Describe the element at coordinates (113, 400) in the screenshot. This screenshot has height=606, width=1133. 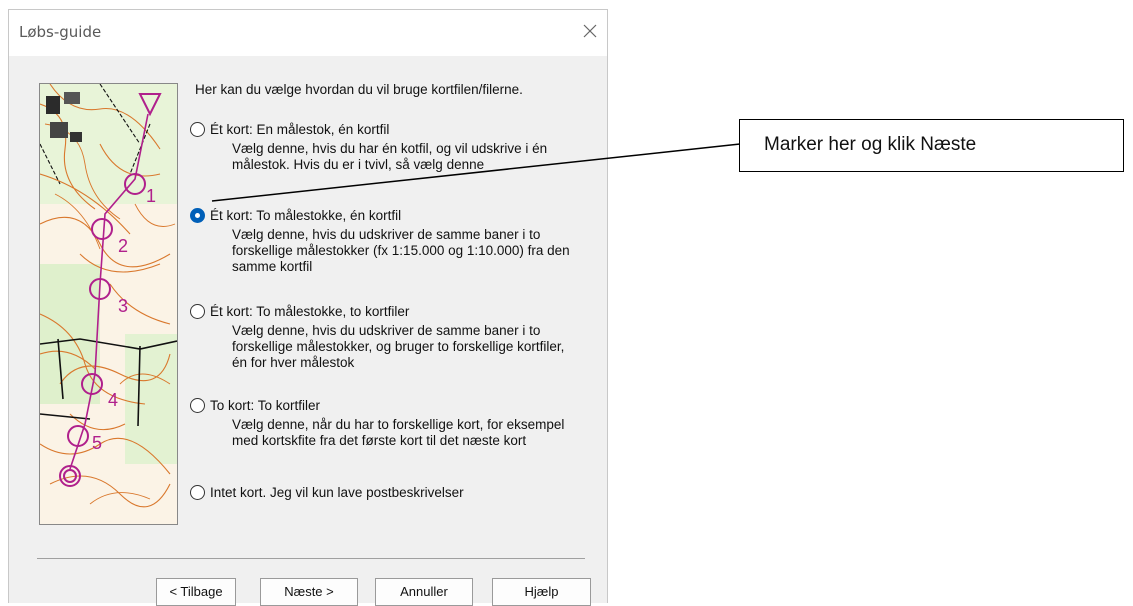
I see `map-label-4: 4` at that location.